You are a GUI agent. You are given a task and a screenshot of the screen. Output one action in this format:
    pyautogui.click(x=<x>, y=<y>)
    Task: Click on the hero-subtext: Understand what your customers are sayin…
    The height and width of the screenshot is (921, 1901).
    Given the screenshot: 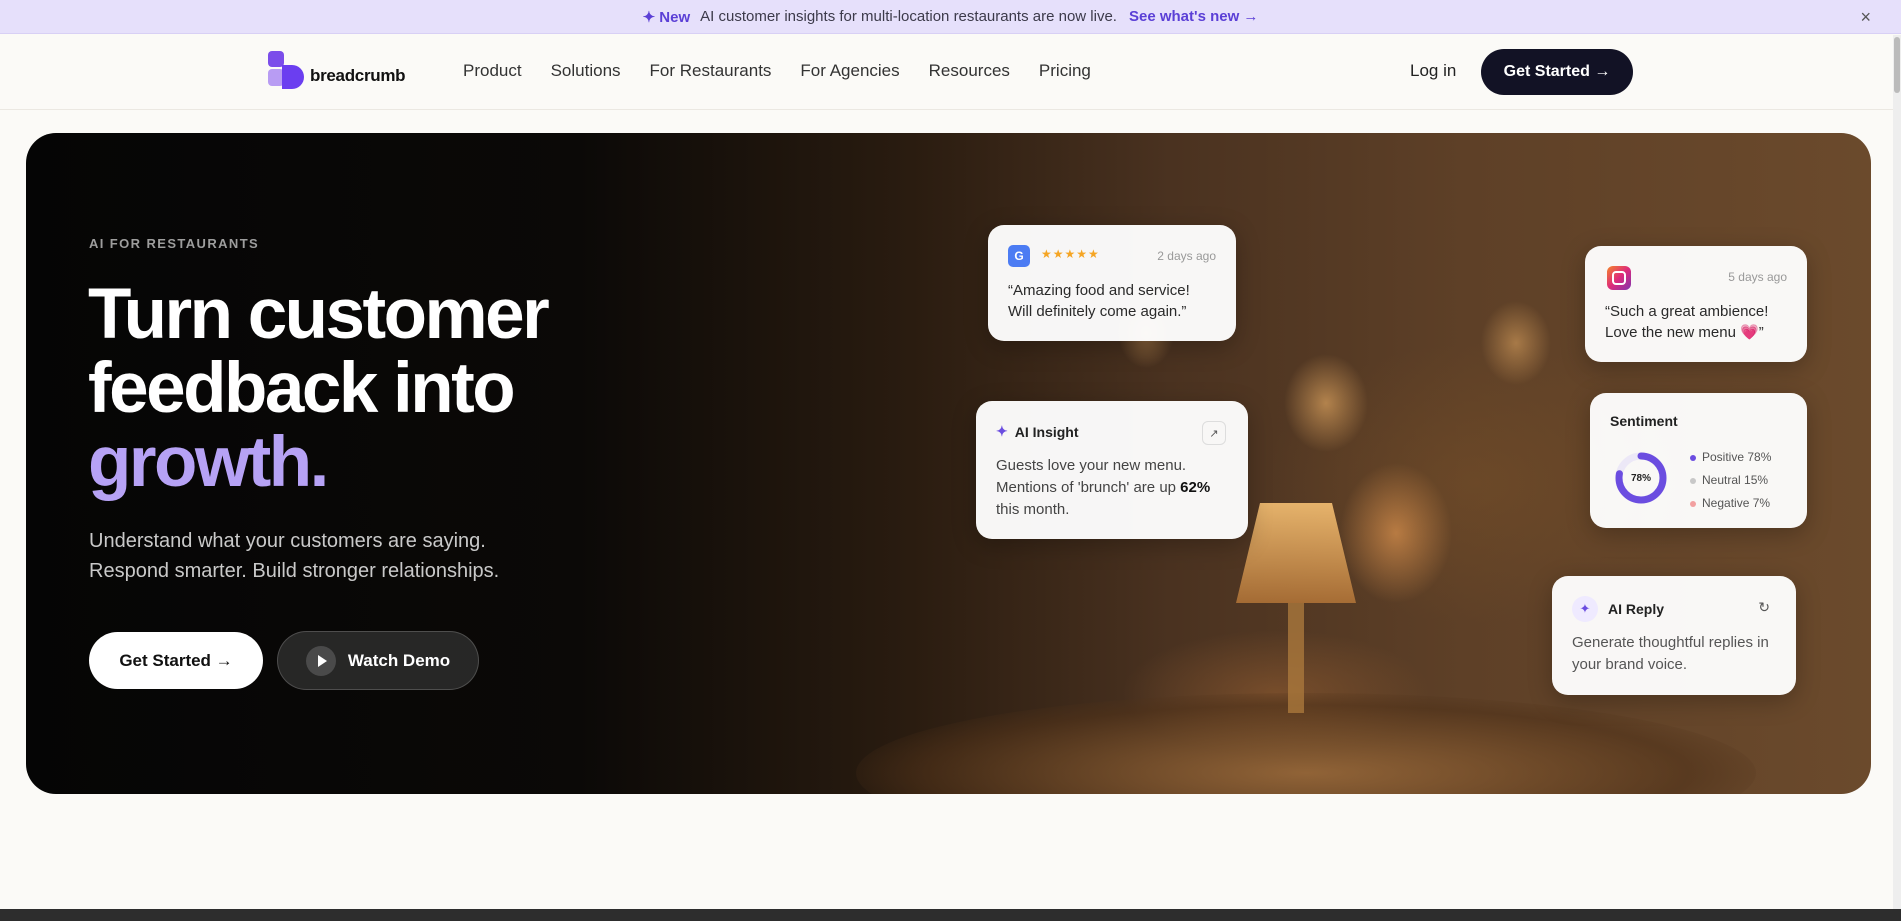 What is the action you would take?
    pyautogui.click(x=294, y=556)
    